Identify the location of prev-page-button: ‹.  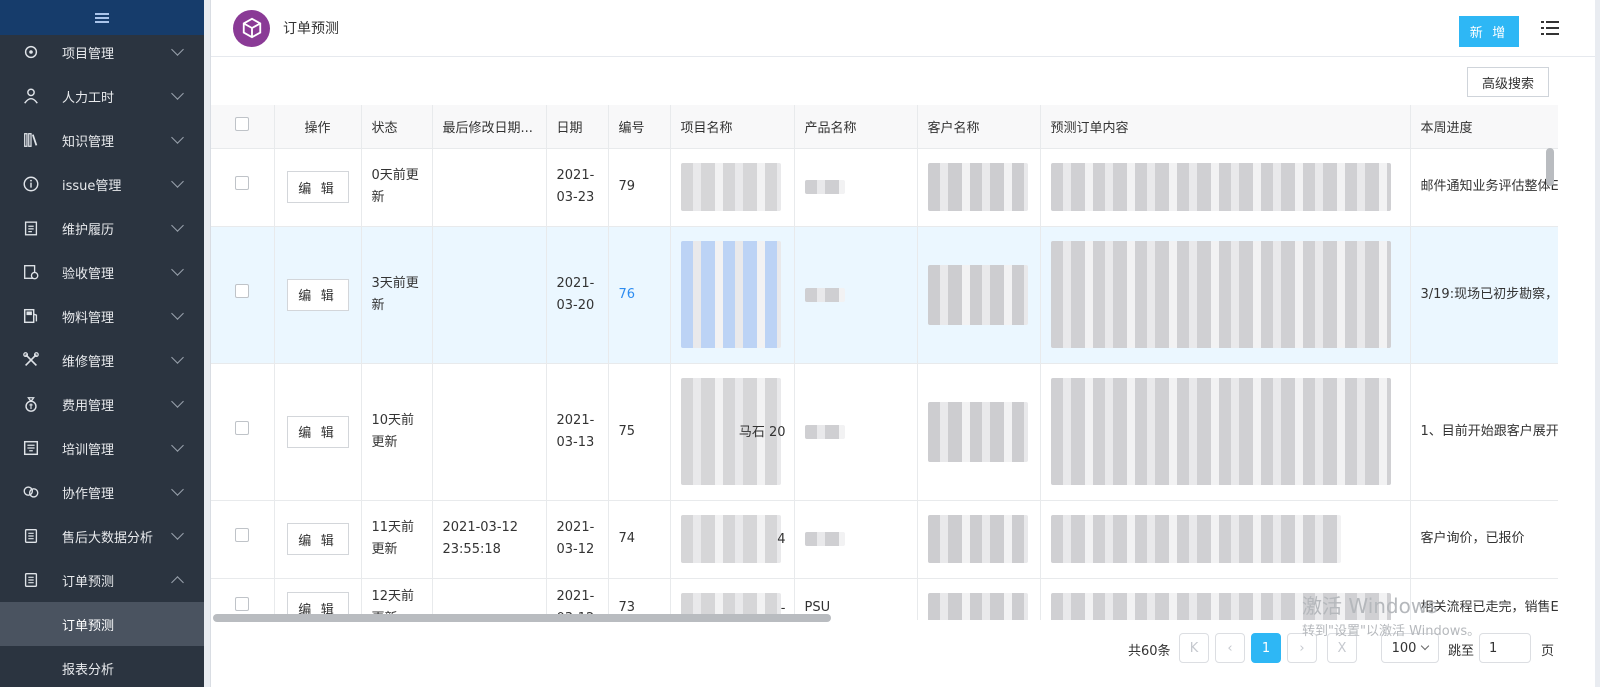
(1230, 648).